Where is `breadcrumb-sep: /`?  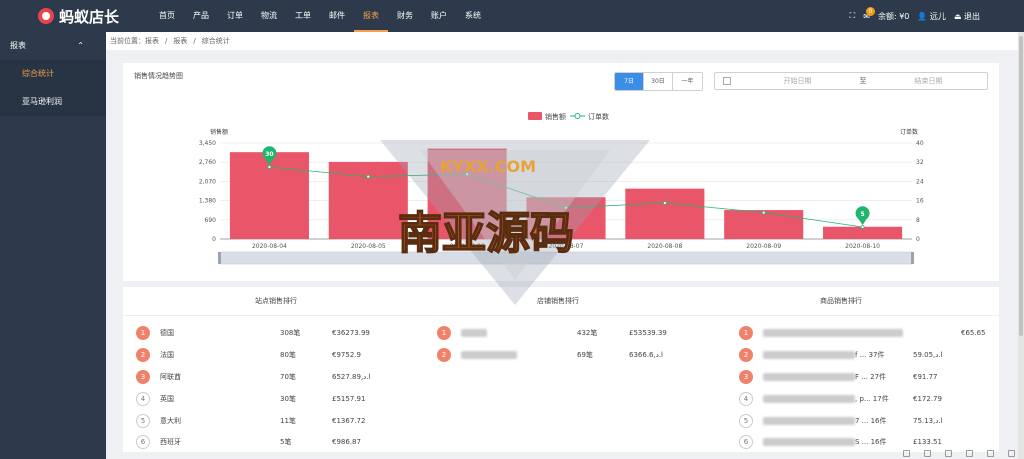
breadcrumb-sep: / is located at coordinates (166, 41).